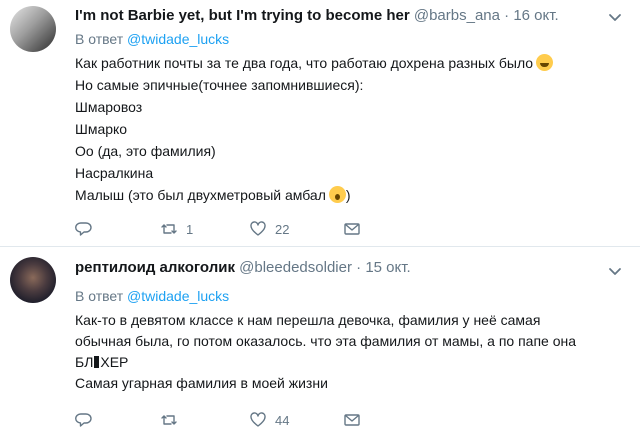 The image size is (640, 441). What do you see at coordinates (219, 85) in the screenshot?
I see `tweet-line: Но самые эпичные(точнее запомнившиеся):` at bounding box center [219, 85].